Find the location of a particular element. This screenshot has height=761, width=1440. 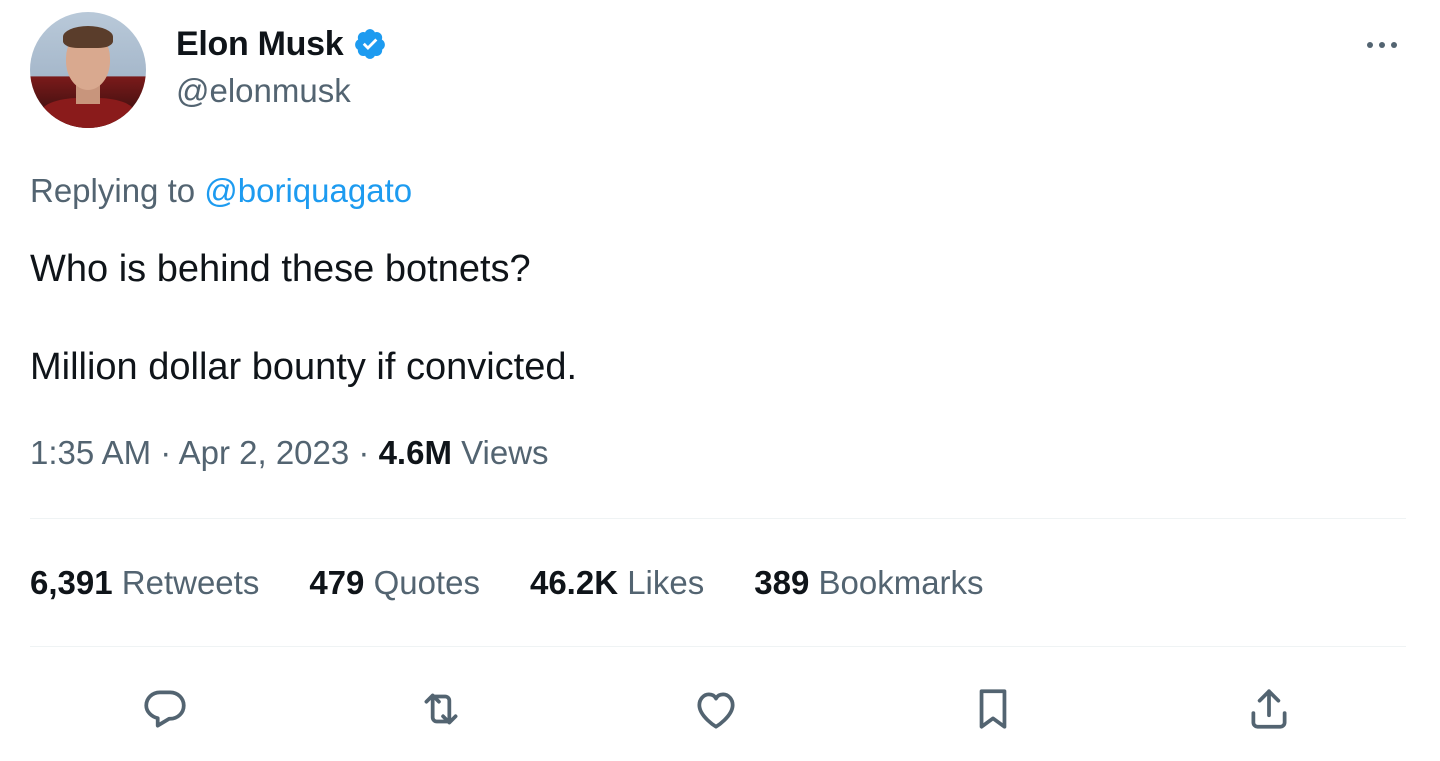

likes-stat: 46.2K Likes is located at coordinates (617, 583).